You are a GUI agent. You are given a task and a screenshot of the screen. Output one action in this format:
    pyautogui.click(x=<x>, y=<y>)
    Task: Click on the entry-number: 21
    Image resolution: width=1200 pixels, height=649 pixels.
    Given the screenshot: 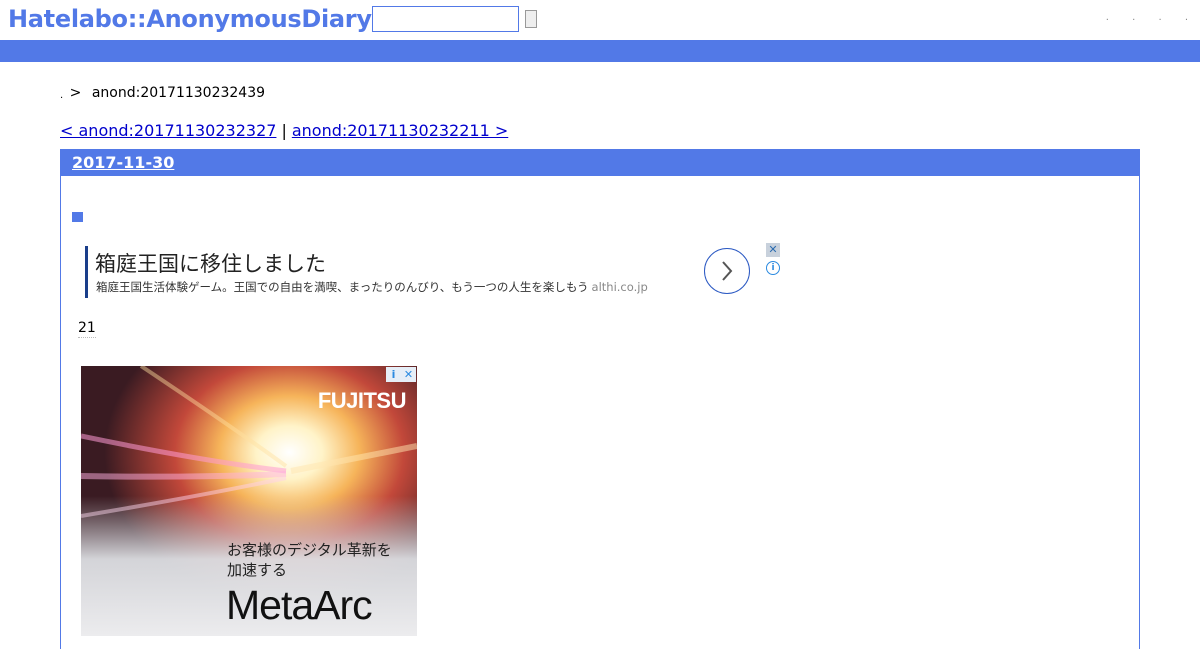 What is the action you would take?
    pyautogui.click(x=87, y=329)
    